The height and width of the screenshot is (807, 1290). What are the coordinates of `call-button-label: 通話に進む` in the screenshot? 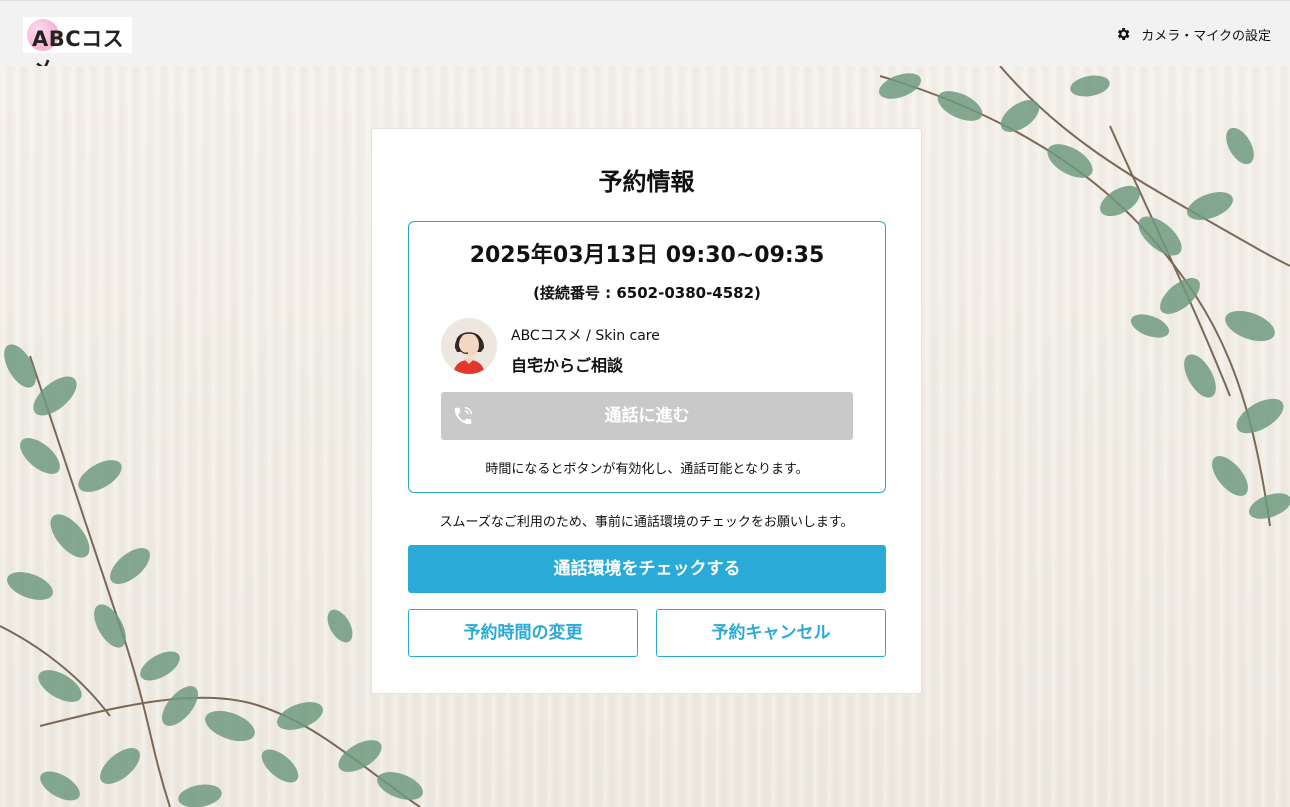 It's located at (647, 416).